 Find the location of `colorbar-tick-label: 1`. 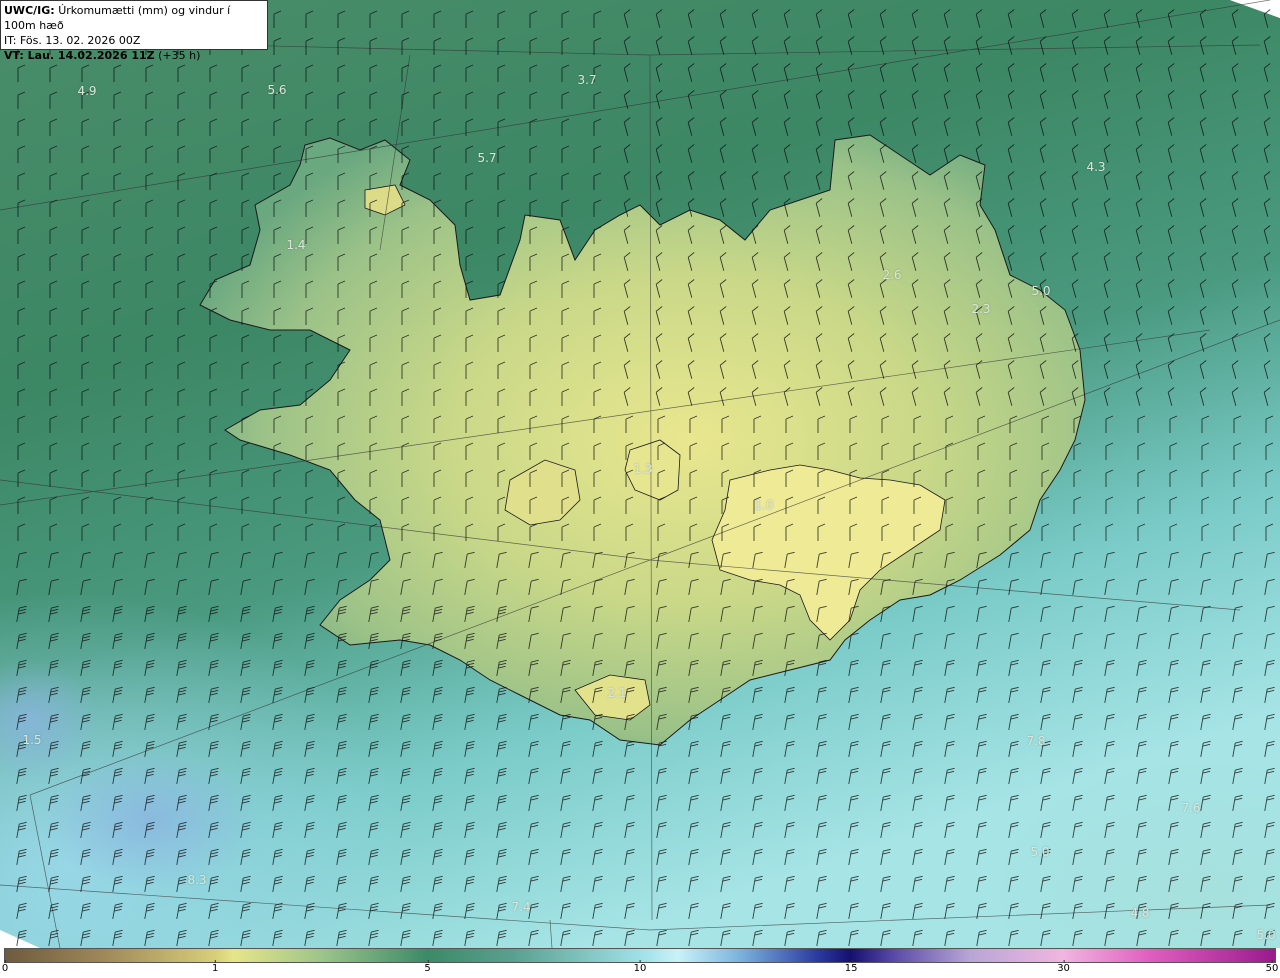

colorbar-tick-label: 1 is located at coordinates (215, 967).